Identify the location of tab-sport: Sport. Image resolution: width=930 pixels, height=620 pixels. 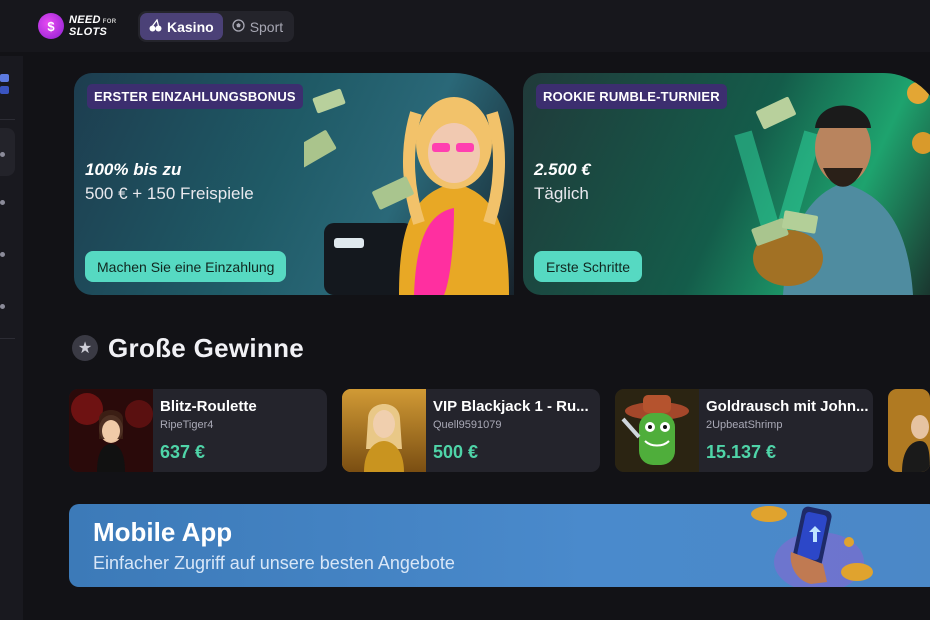
(257, 26).